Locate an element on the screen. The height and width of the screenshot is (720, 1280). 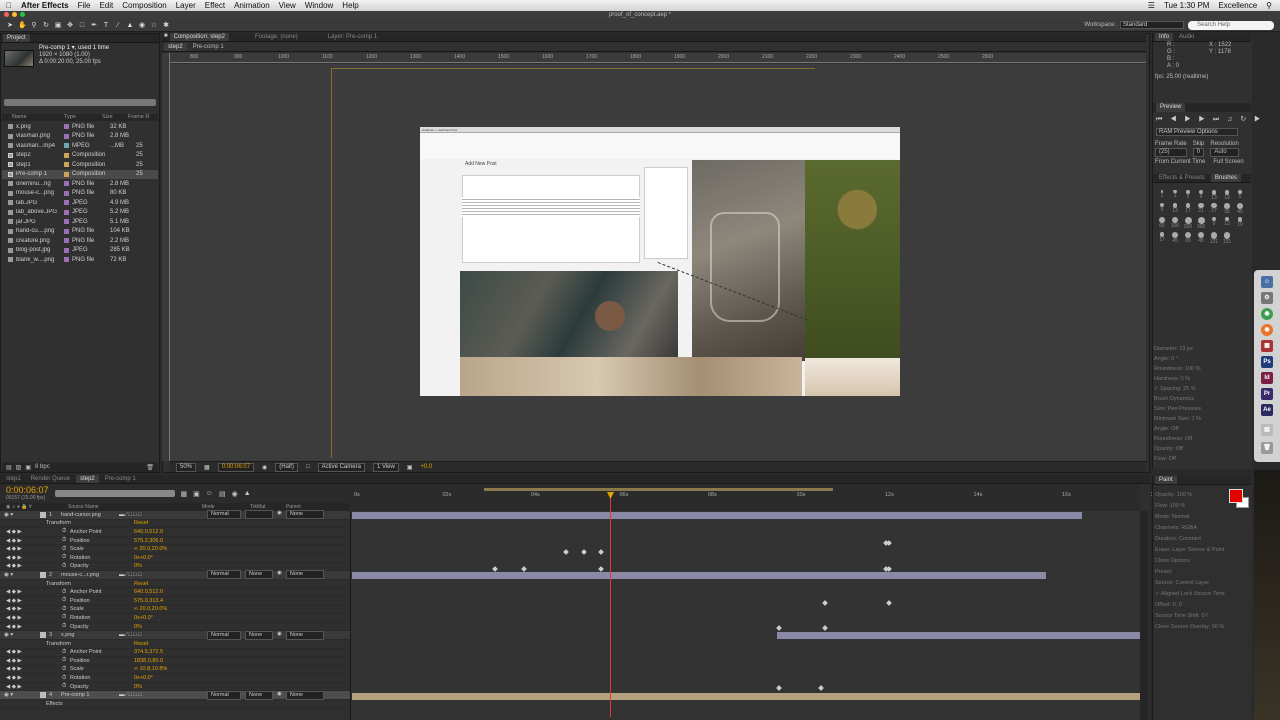
menu-effect: Effect is located at coordinates (215, 5).